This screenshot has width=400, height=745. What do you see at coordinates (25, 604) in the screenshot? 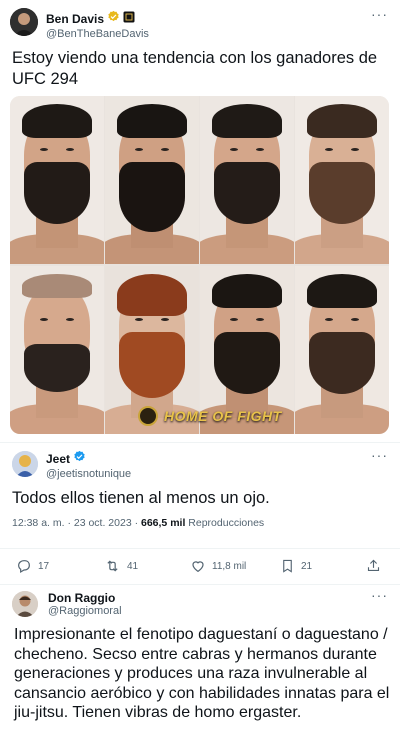
I see `avatar-don-raggio` at bounding box center [25, 604].